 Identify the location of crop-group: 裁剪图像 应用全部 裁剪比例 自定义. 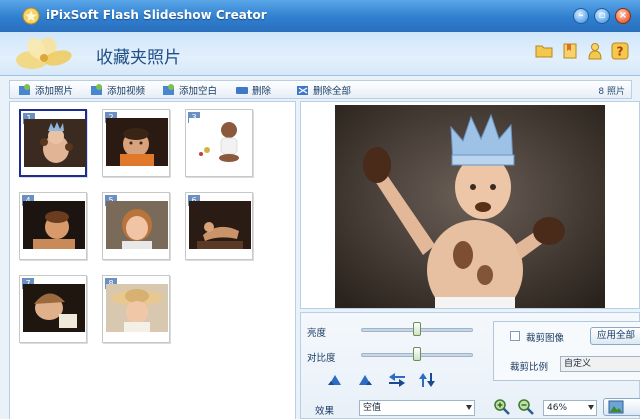
(566, 351).